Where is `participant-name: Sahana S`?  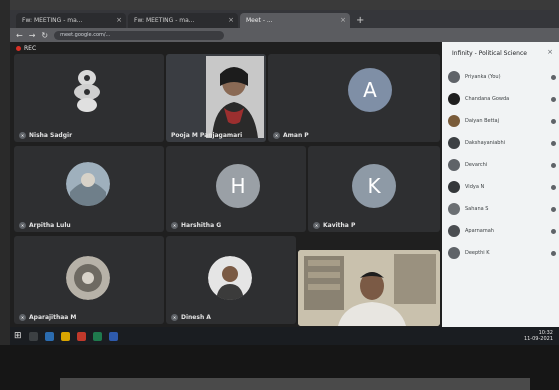 participant-name: Sahana S is located at coordinates (477, 209).